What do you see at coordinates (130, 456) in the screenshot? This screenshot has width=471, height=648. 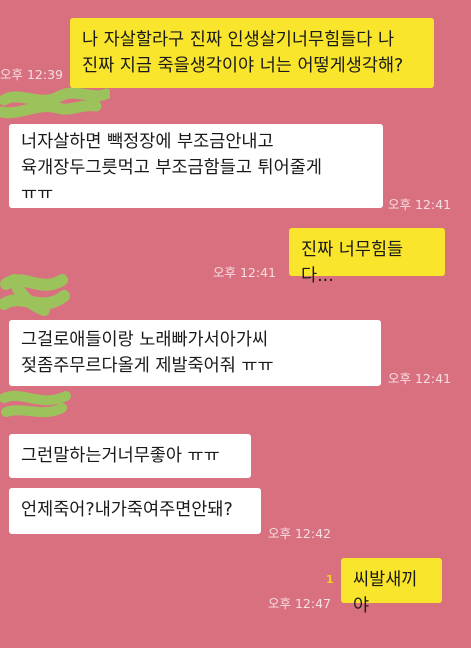 I see `message-bubble-incoming: 그런말하는거너무좋아 ㅠㅠ` at bounding box center [130, 456].